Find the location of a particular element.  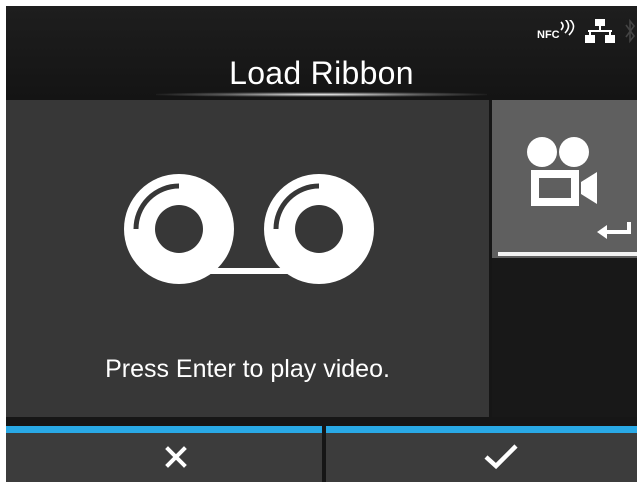

softkey-bar is located at coordinates (321, 454).